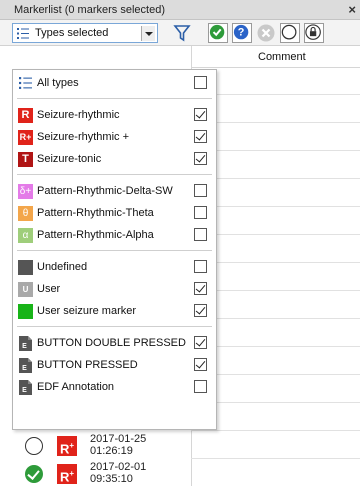  What do you see at coordinates (34, 474) in the screenshot?
I see `accepted-check-icon` at bounding box center [34, 474].